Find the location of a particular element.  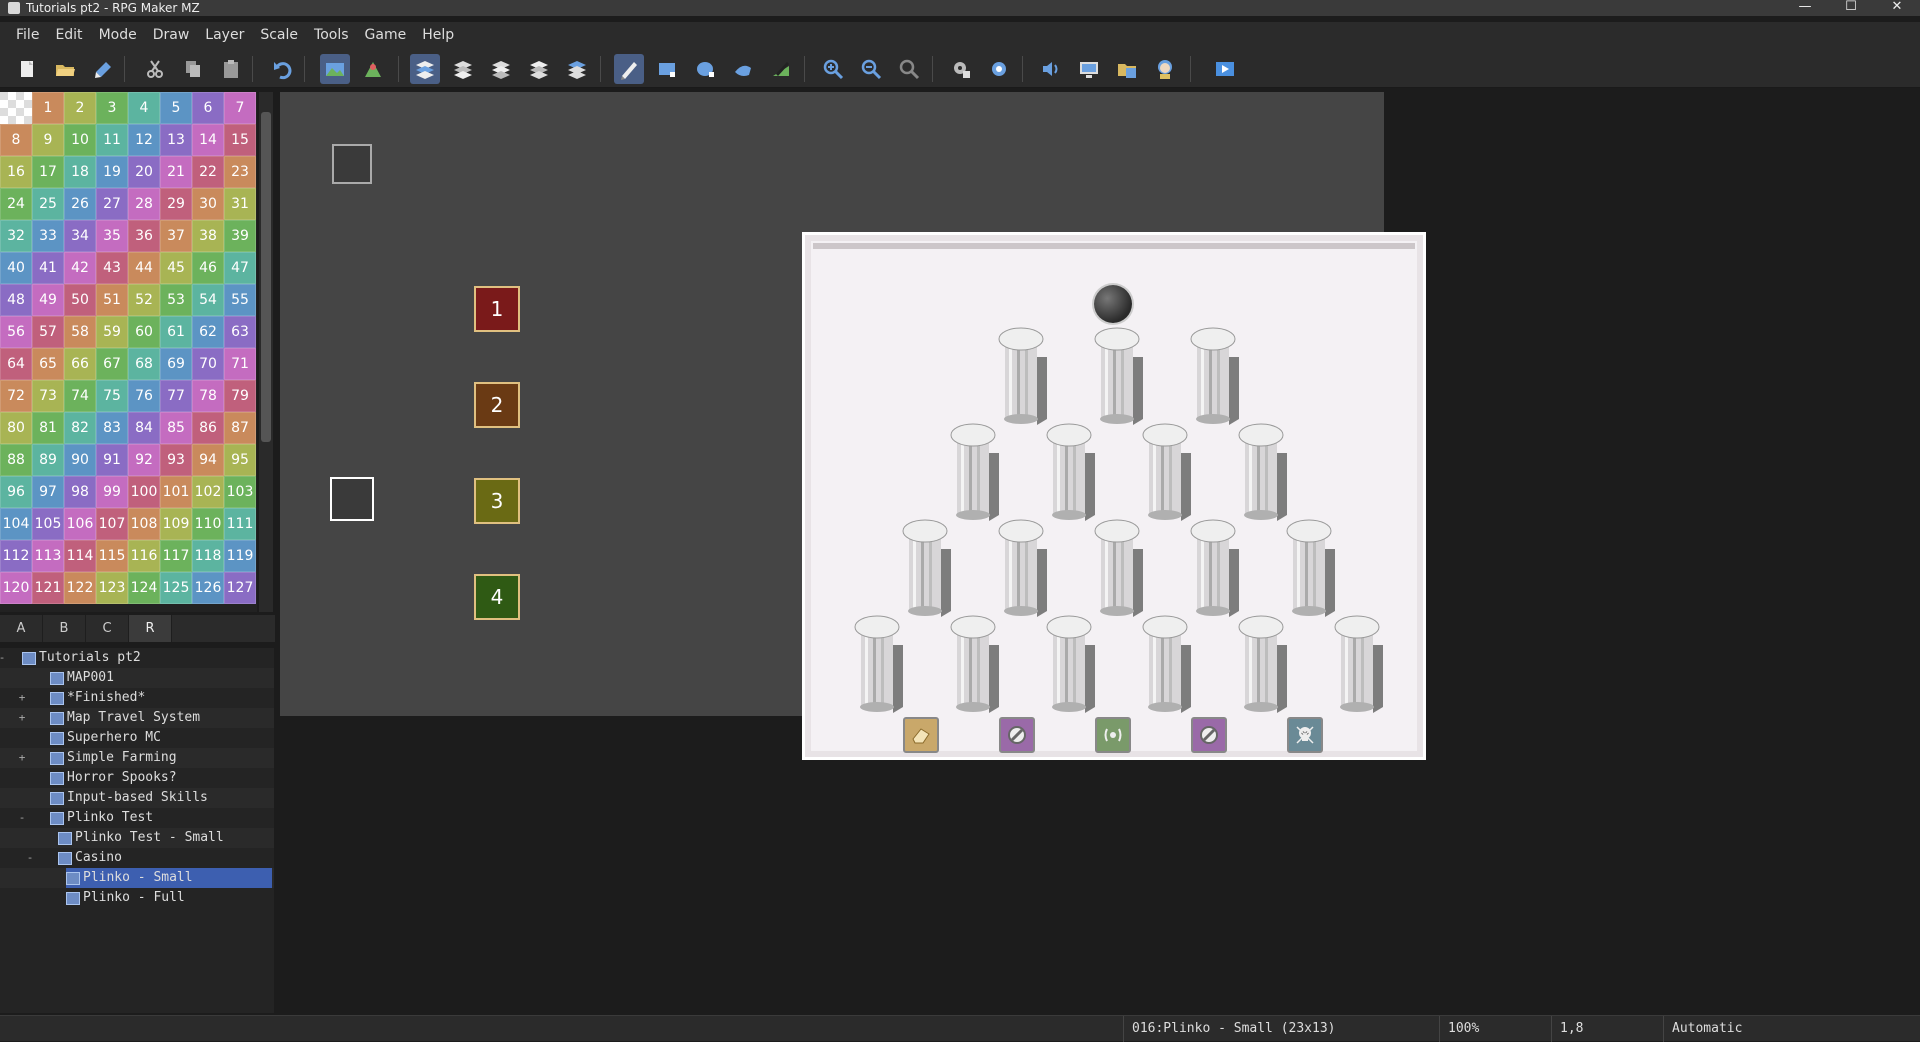

palette-region-tile: 66 is located at coordinates (80, 364).